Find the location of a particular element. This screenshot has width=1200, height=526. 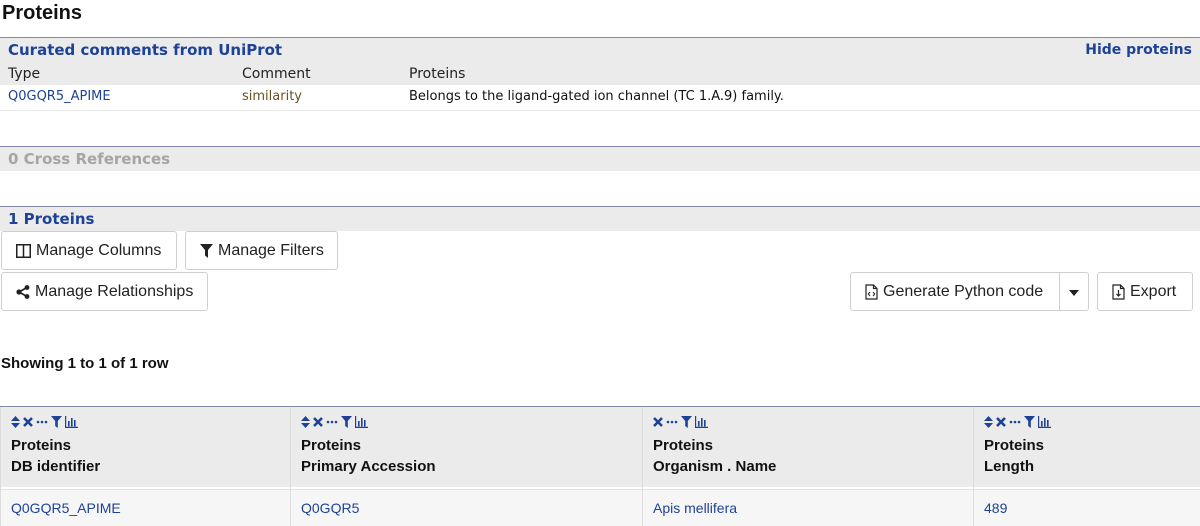

generate-python-code-label: Generate Python code is located at coordinates (963, 291).